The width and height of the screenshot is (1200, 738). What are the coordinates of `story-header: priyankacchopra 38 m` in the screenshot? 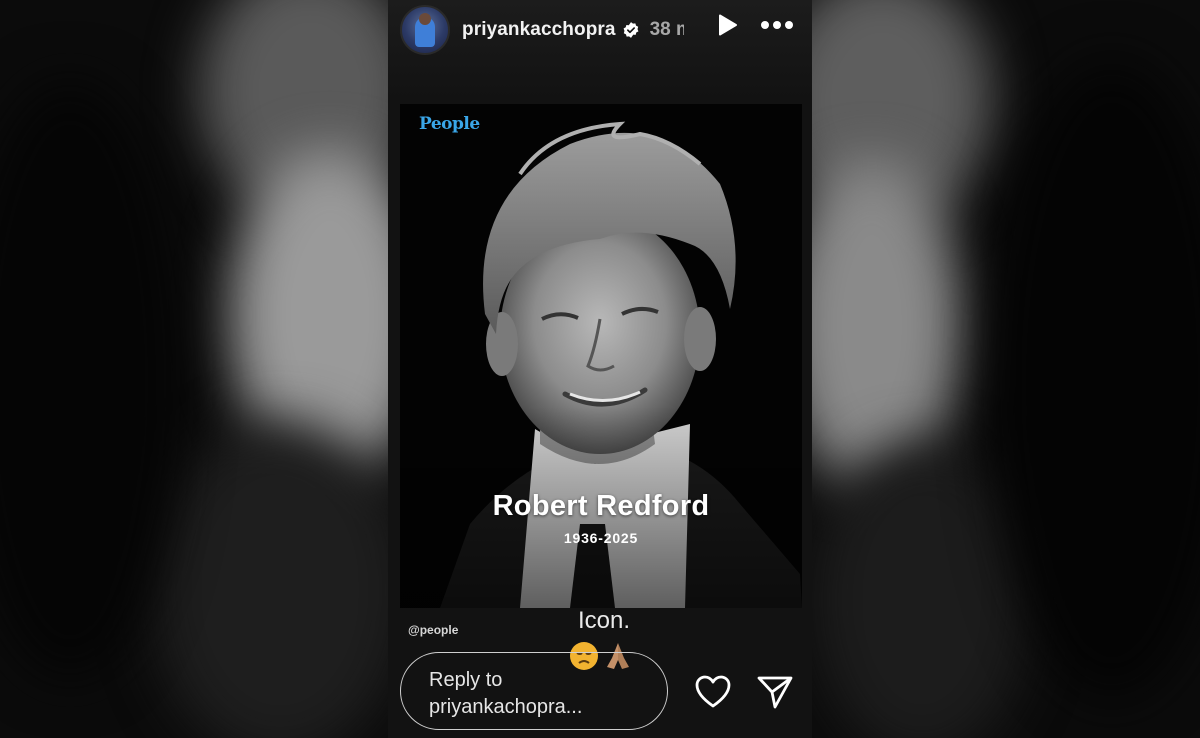 It's located at (601, 30).